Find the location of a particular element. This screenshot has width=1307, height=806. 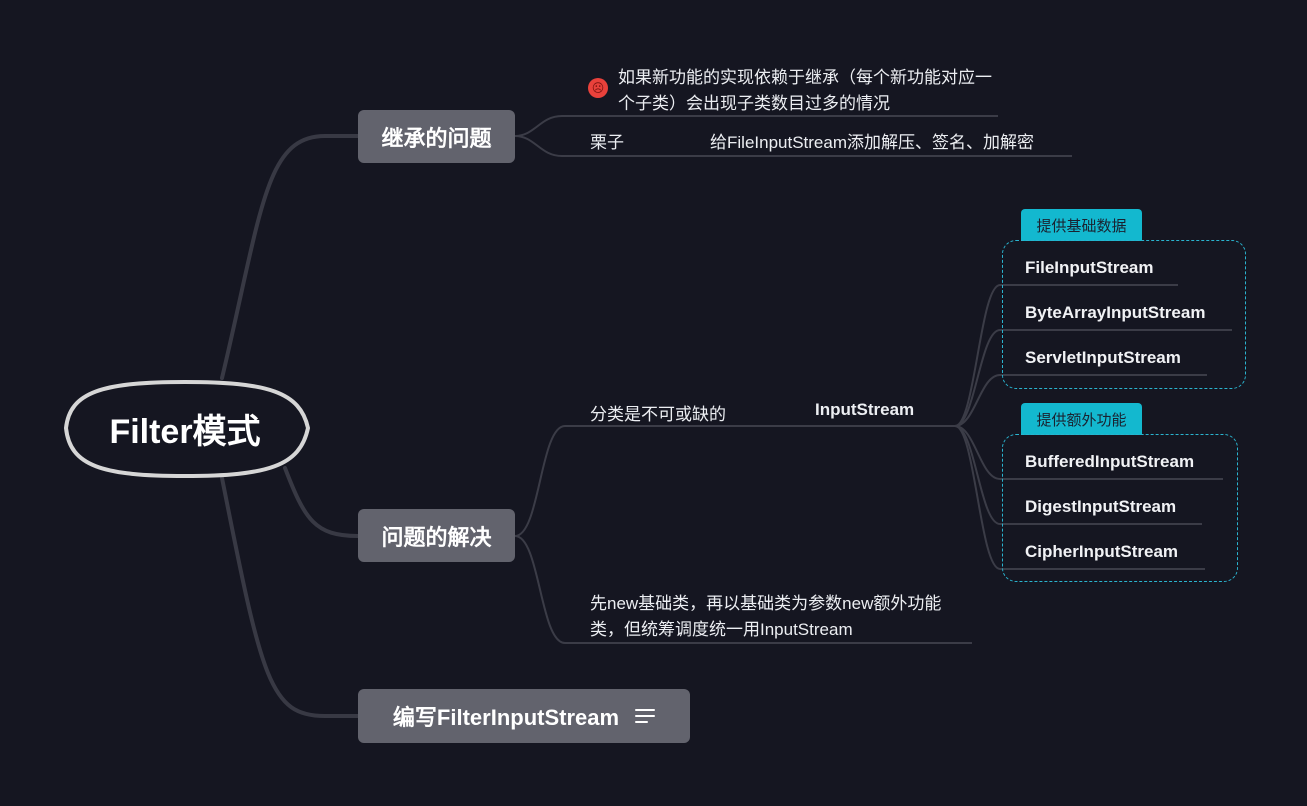

angry-face-icon: ☹ is located at coordinates (598, 88).